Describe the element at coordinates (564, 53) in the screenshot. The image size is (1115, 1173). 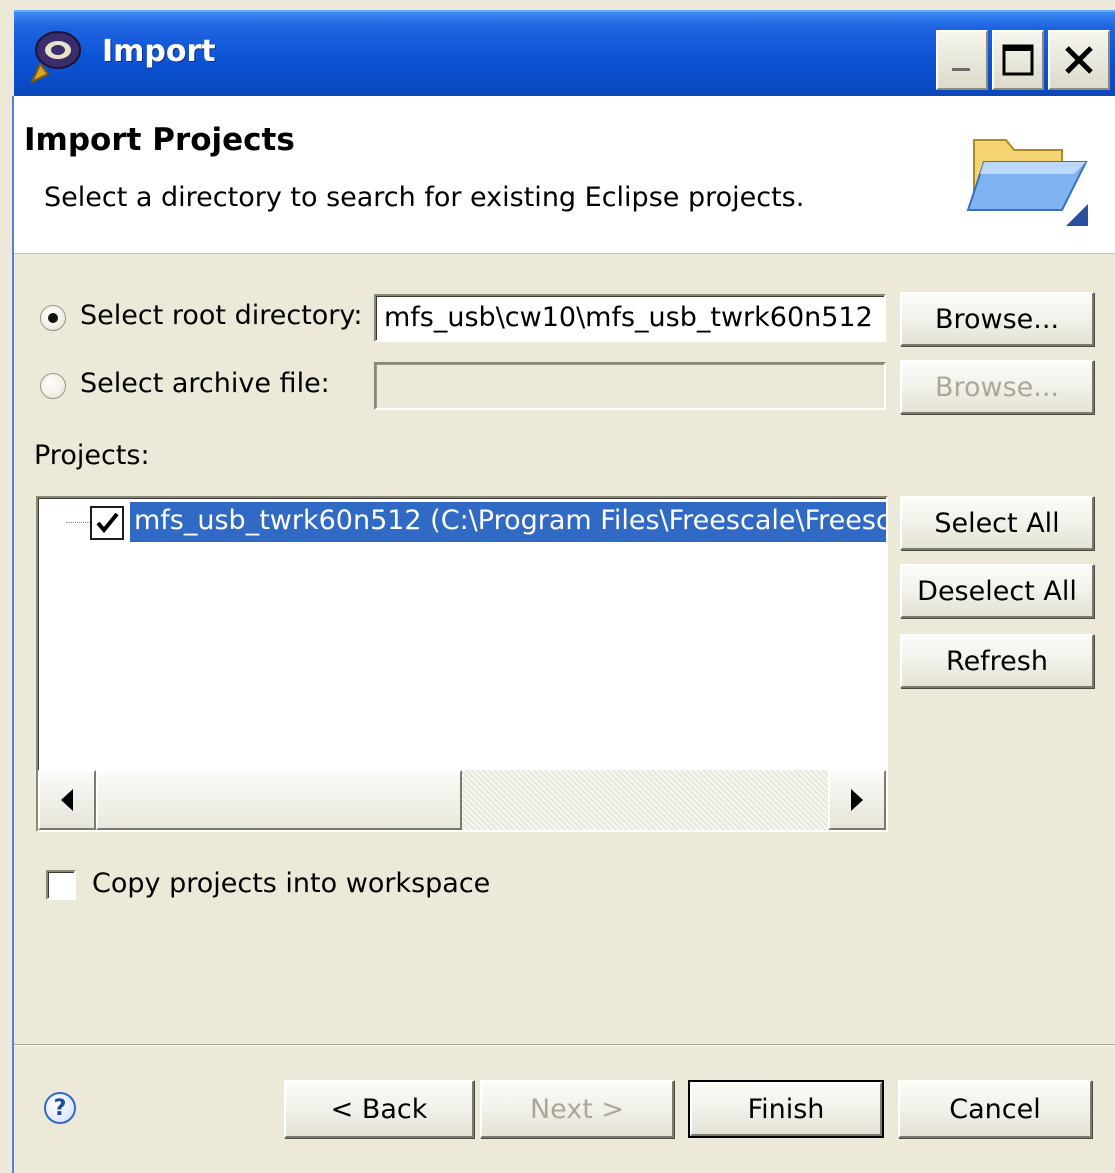
I see `title-bar: Import` at that location.